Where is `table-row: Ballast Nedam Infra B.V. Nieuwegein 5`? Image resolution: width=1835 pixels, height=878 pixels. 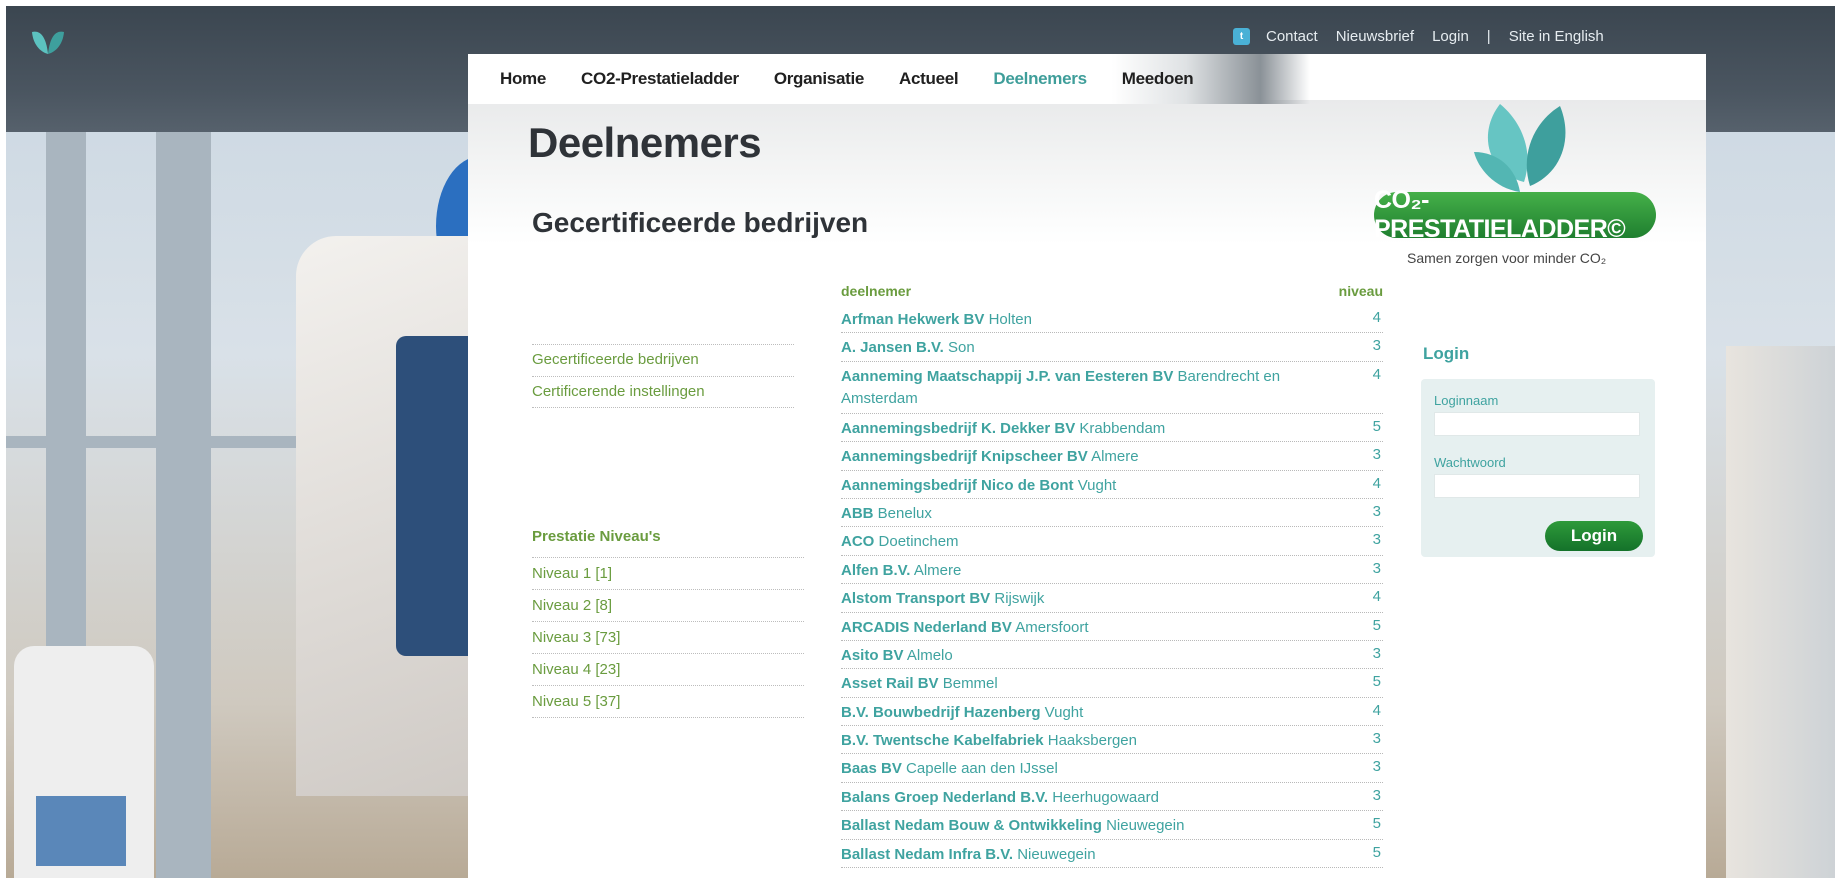 table-row: Ballast Nedam Infra B.V. Nieuwegein 5 is located at coordinates (1112, 854).